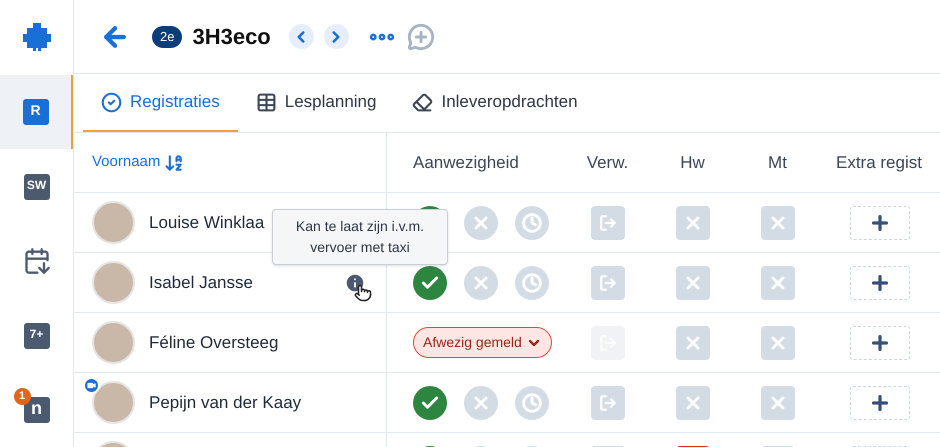 The image size is (940, 447). I want to click on next-button, so click(336, 36).